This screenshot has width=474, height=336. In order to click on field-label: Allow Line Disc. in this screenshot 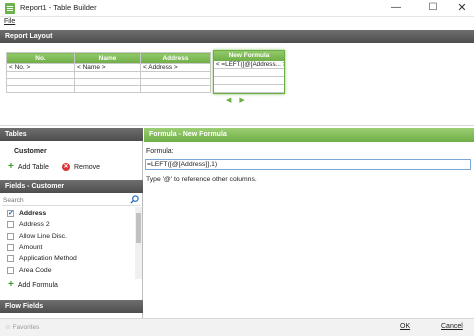, I will do `click(43, 236)`.